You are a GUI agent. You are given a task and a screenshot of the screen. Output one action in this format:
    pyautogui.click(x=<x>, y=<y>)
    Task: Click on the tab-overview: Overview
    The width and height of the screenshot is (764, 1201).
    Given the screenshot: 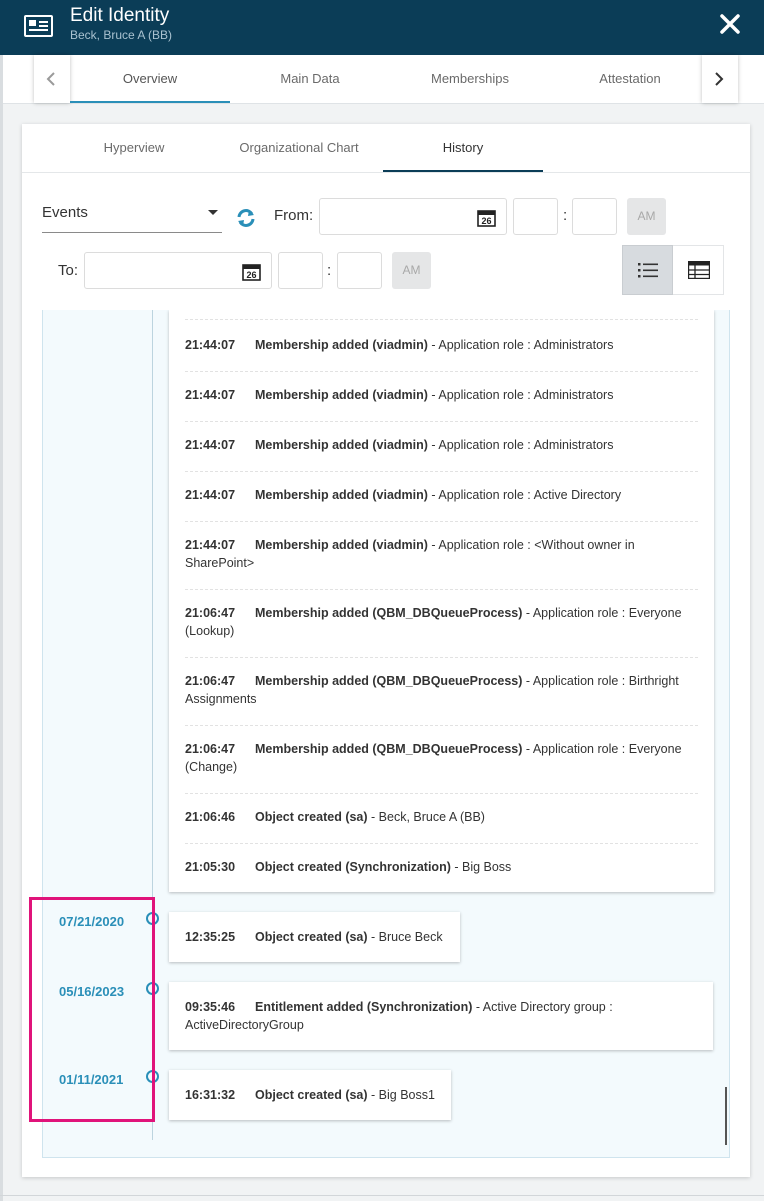 What is the action you would take?
    pyautogui.click(x=150, y=79)
    